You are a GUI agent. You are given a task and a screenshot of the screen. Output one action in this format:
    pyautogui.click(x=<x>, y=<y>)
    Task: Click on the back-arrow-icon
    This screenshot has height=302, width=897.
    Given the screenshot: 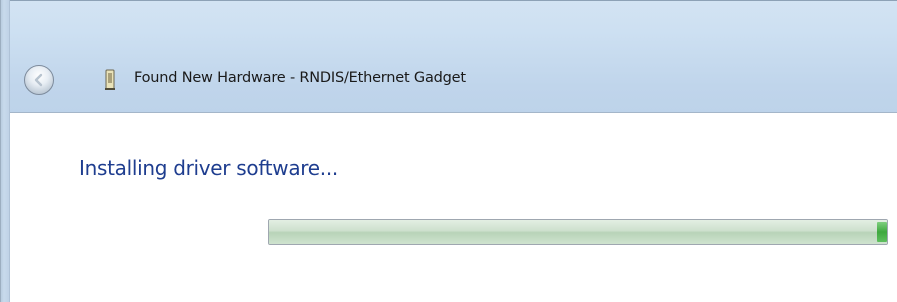 What is the action you would take?
    pyautogui.click(x=38, y=80)
    